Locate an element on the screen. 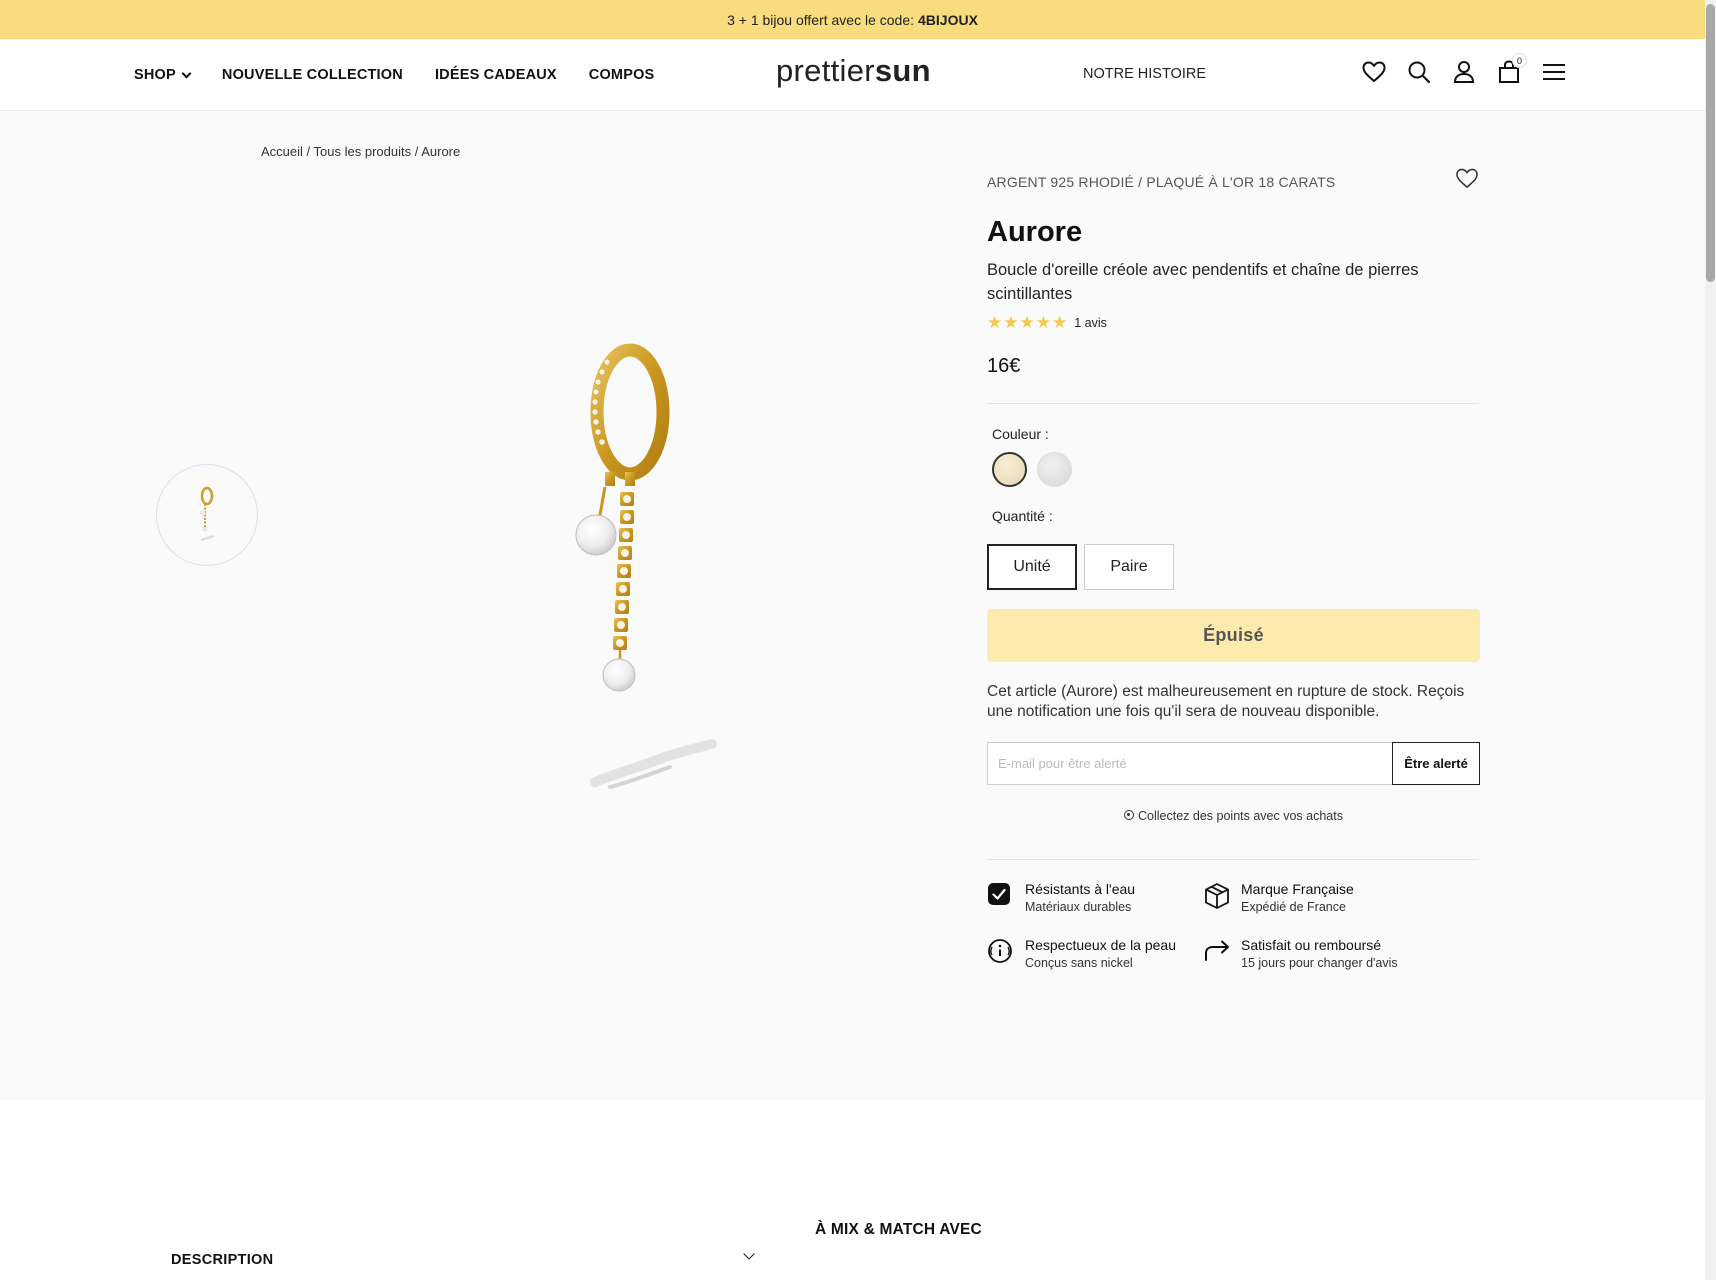  promo-text: 3 + 1 bijou offert avec le code: is located at coordinates (820, 19).